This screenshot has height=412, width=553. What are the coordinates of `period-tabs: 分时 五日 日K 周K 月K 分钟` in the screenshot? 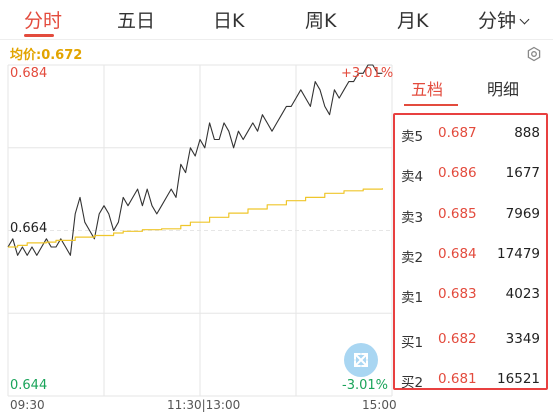 It's located at (276, 19).